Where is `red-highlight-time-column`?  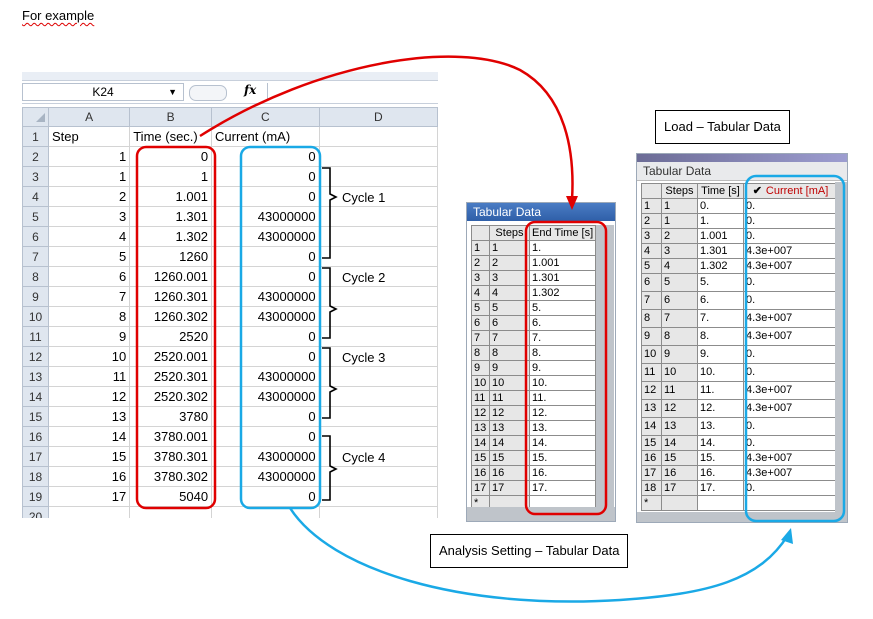
red-highlight-time-column is located at coordinates (176, 327).